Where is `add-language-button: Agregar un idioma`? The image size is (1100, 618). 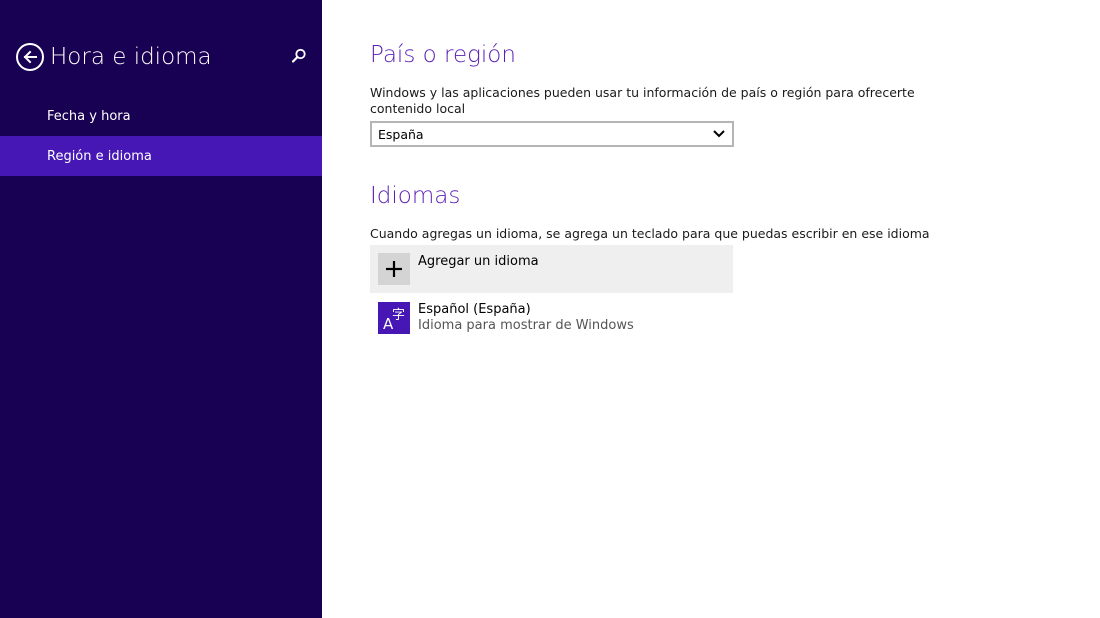
add-language-button: Agregar un idioma is located at coordinates (551, 269).